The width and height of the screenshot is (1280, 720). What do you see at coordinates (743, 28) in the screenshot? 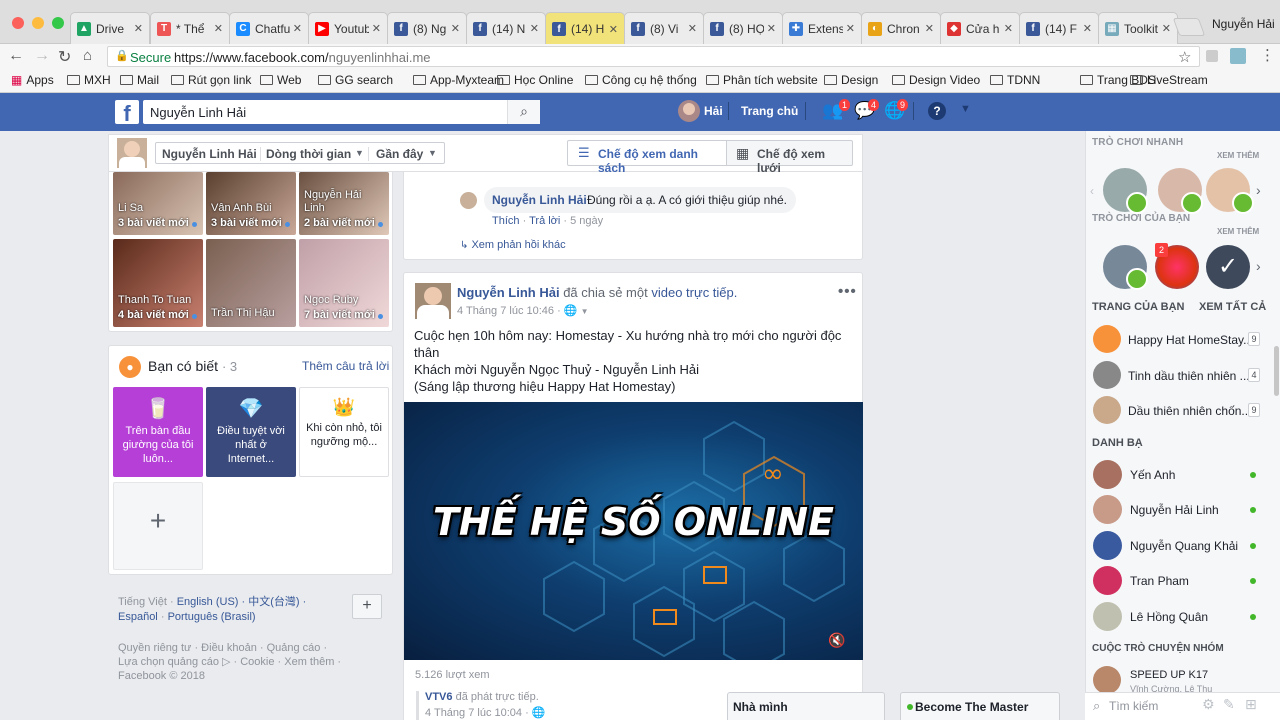
I see `browser-tab: f (8) HỌ ✕` at bounding box center [743, 28].